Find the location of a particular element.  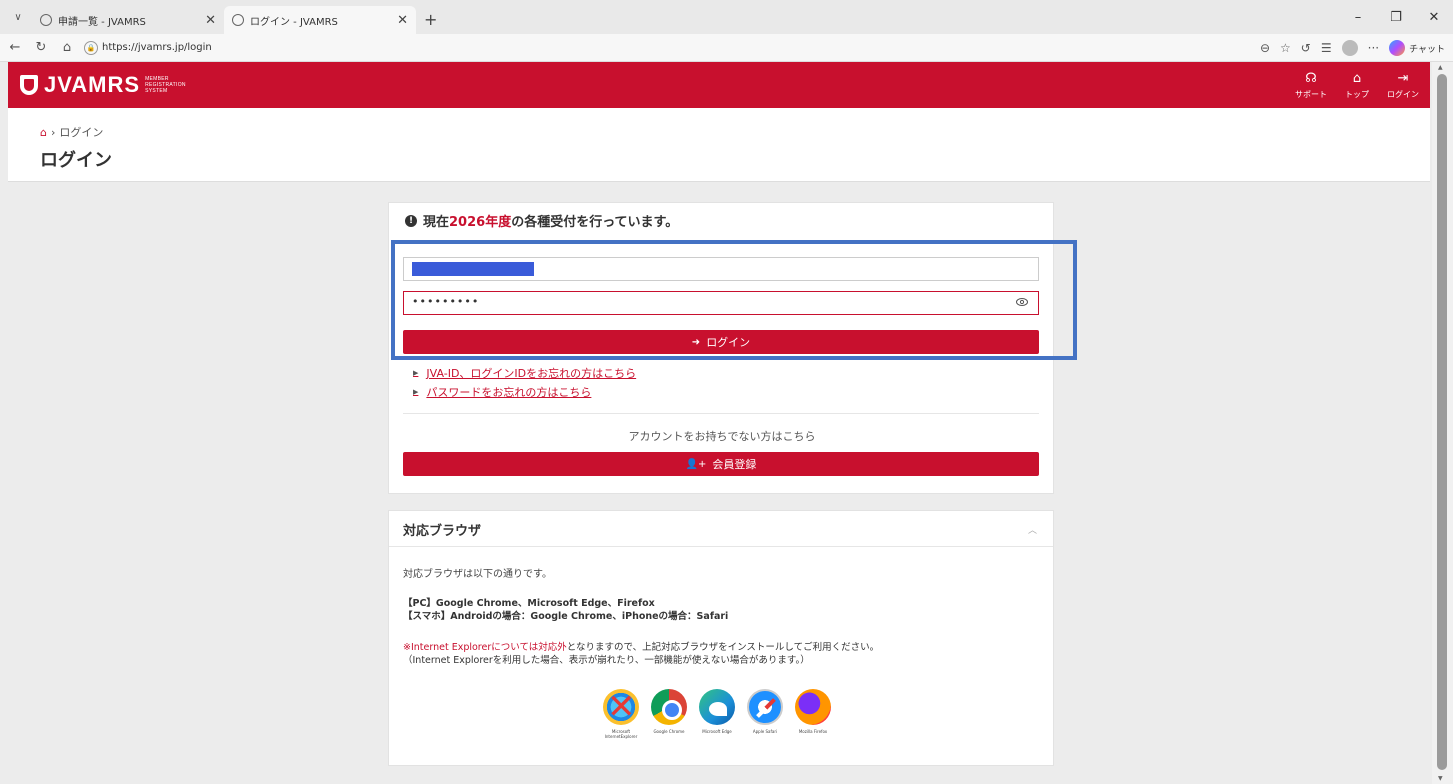

copilot-chat-button: チャット is located at coordinates (1417, 48).